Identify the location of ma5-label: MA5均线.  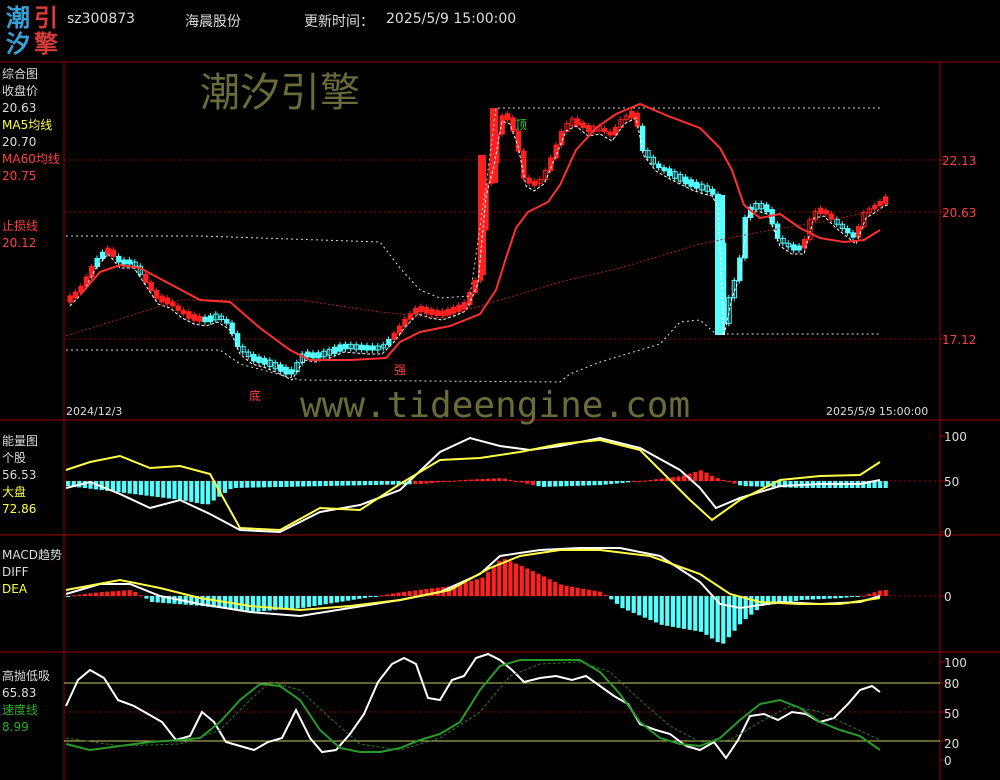
(27, 125).